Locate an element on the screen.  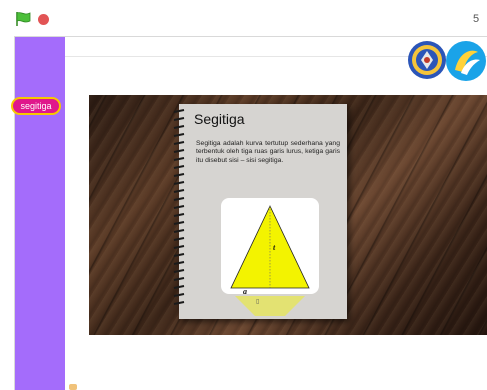
lesson-title: Segitiga is located at coordinates (219, 119).